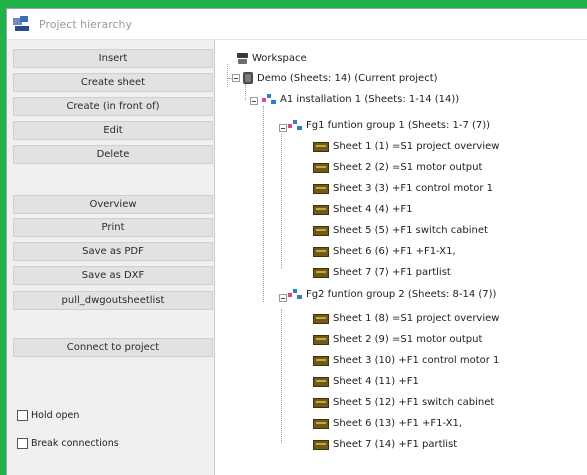 This screenshot has height=475, width=587. I want to click on tree-node-label: Demo (Sheets: 14) (Current project), so click(347, 78).